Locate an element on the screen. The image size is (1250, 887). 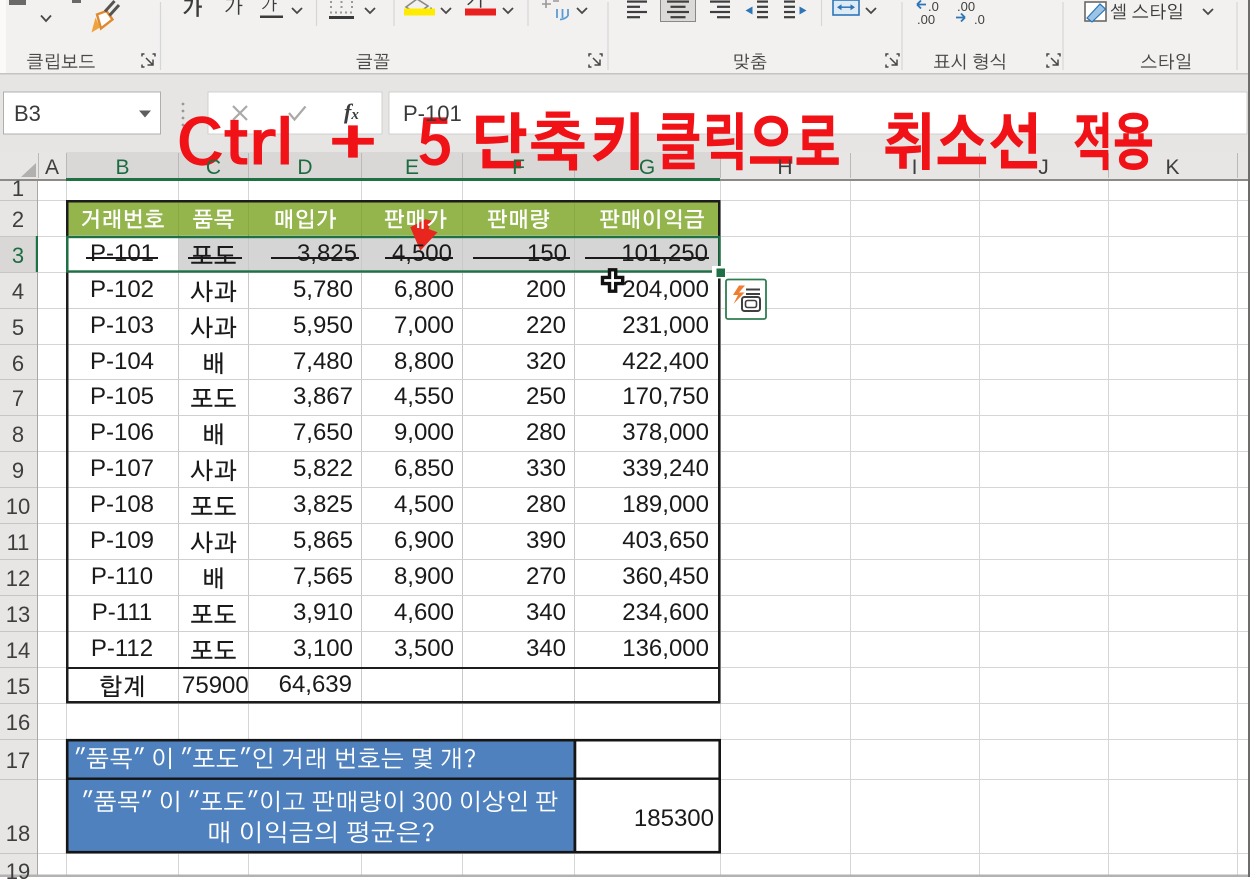
svg-text: .0 is located at coordinates (979, 19).